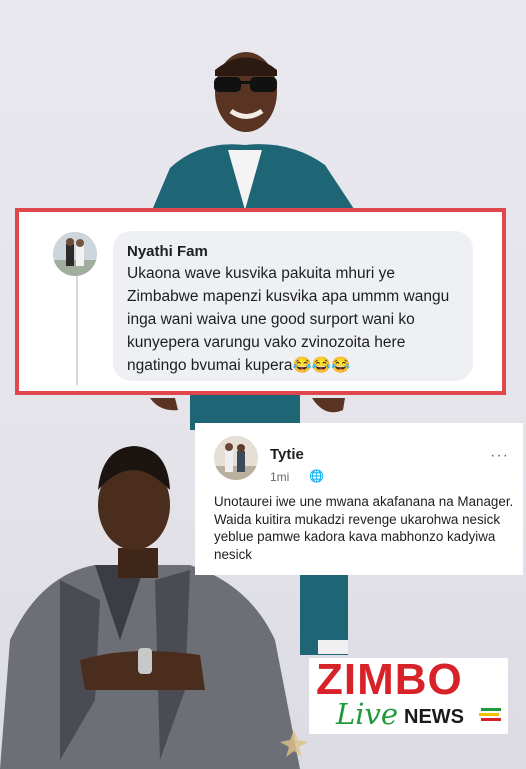 This screenshot has width=526, height=769. What do you see at coordinates (367, 714) in the screenshot?
I see `logo-live-text: Live` at bounding box center [367, 714].